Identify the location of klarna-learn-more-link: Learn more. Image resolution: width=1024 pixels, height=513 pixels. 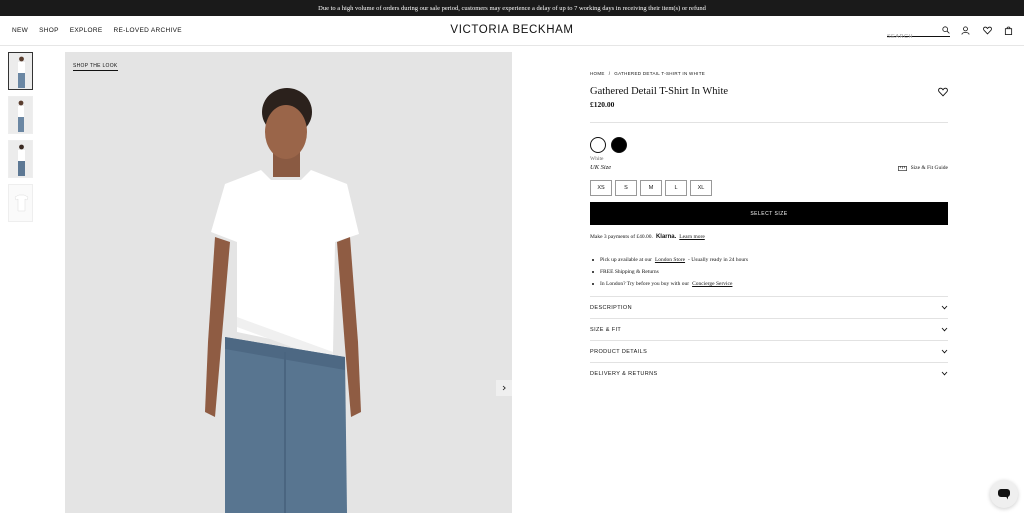
(692, 237).